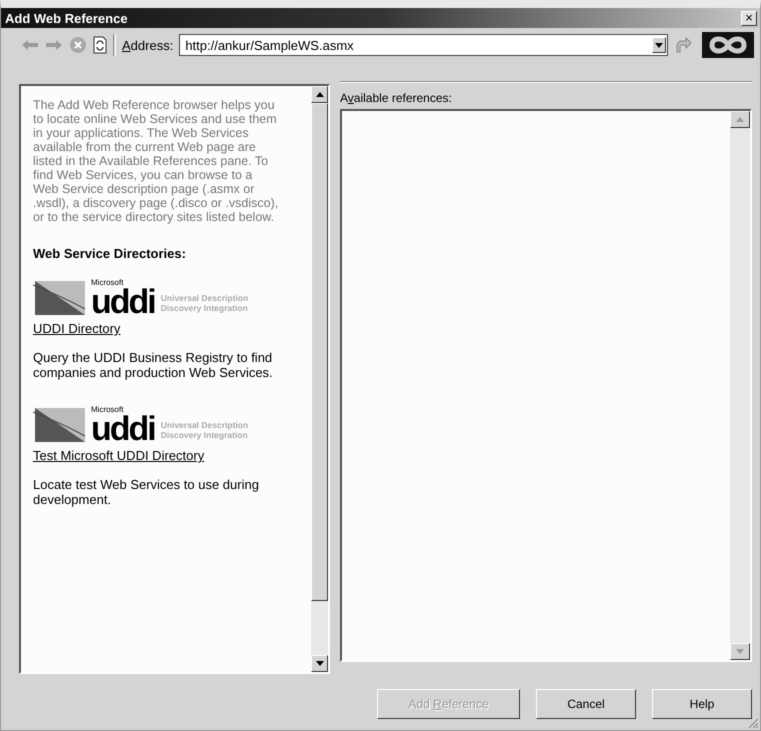 The height and width of the screenshot is (731, 761). I want to click on directory-description: Locate test Web Services to use during development., so click(146, 492).